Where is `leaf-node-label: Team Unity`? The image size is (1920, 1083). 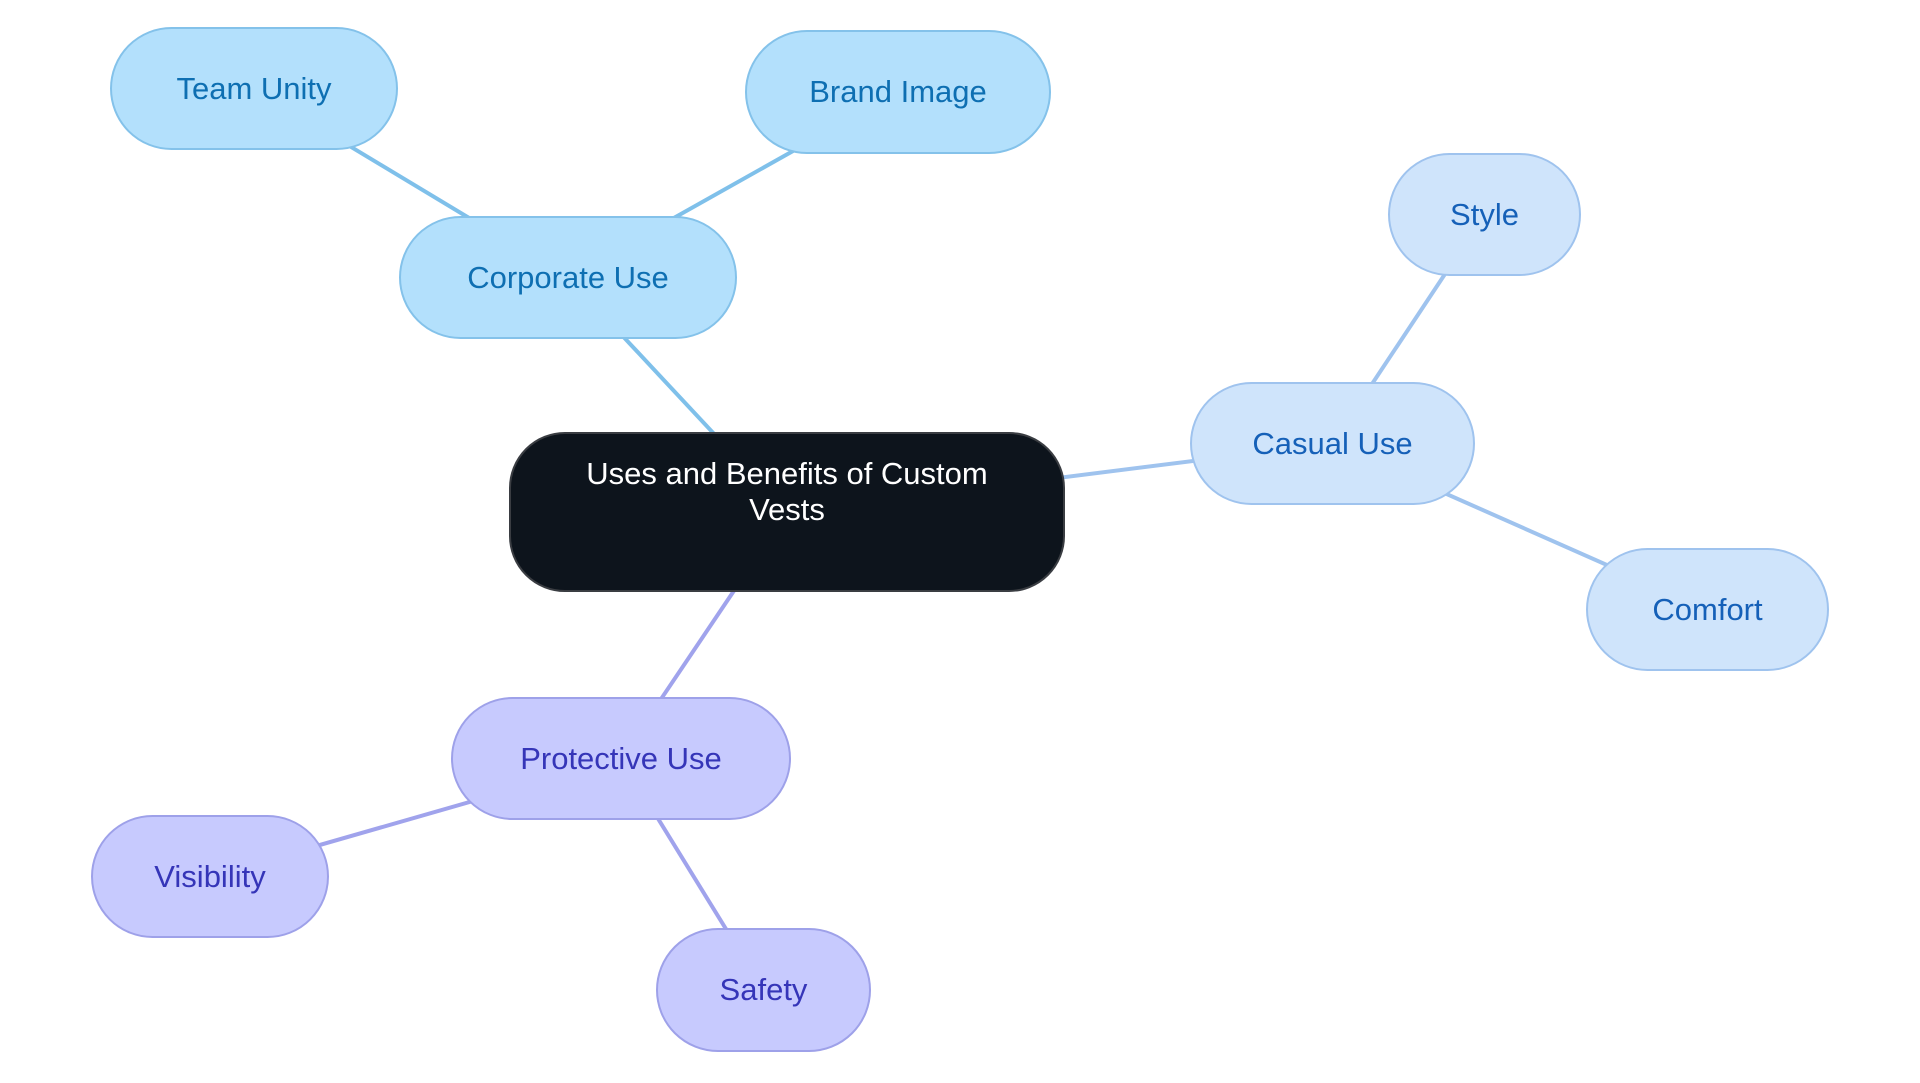 leaf-node-label: Team Unity is located at coordinates (254, 88).